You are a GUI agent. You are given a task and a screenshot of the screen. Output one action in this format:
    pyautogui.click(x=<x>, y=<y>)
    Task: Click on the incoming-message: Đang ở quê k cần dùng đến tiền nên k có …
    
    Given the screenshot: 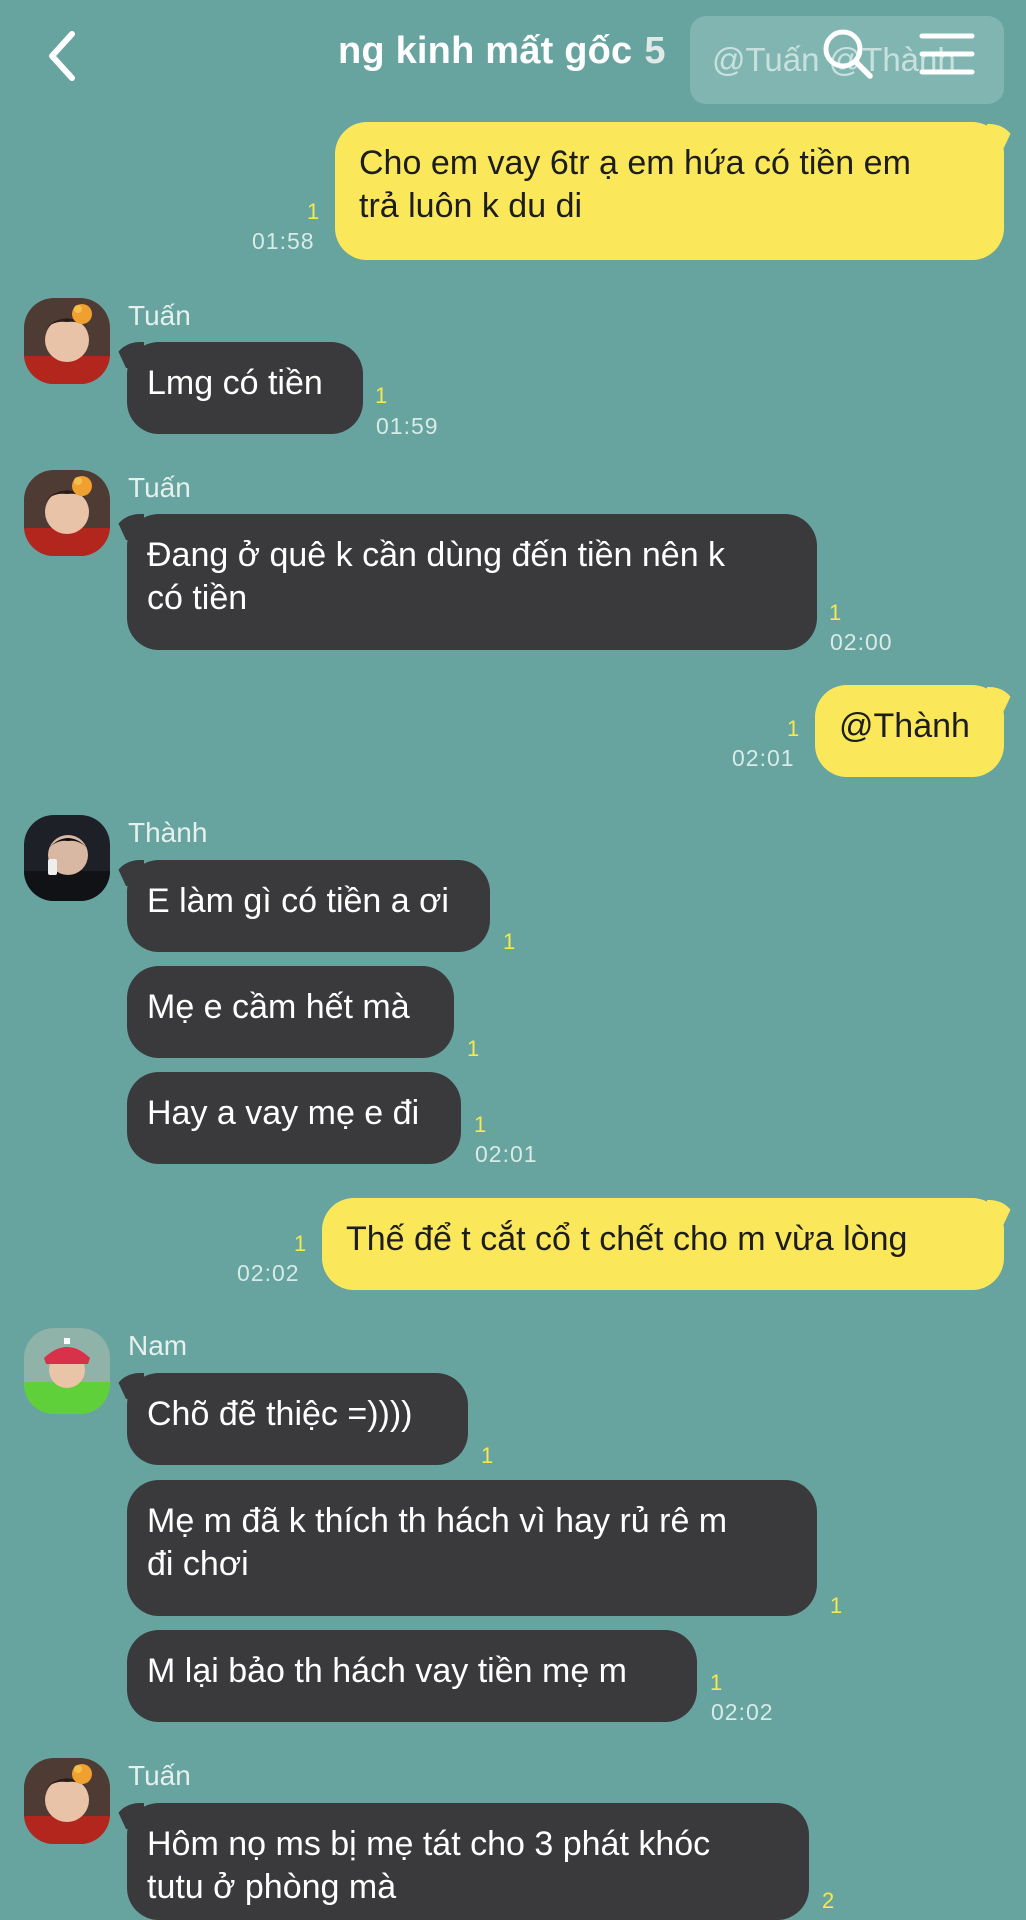 What is the action you would take?
    pyautogui.click(x=472, y=582)
    